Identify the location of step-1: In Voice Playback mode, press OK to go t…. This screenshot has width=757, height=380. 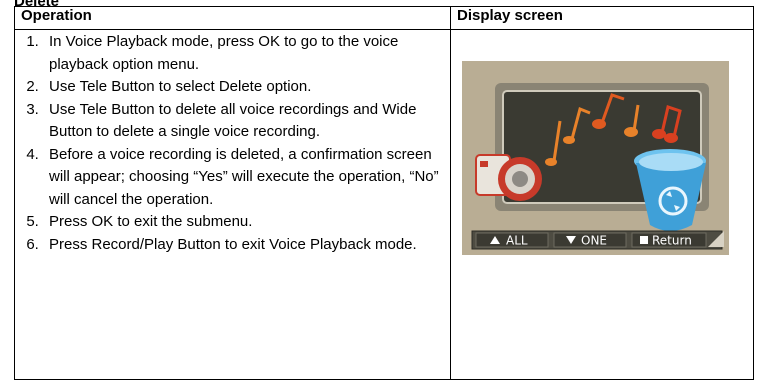
(242, 53).